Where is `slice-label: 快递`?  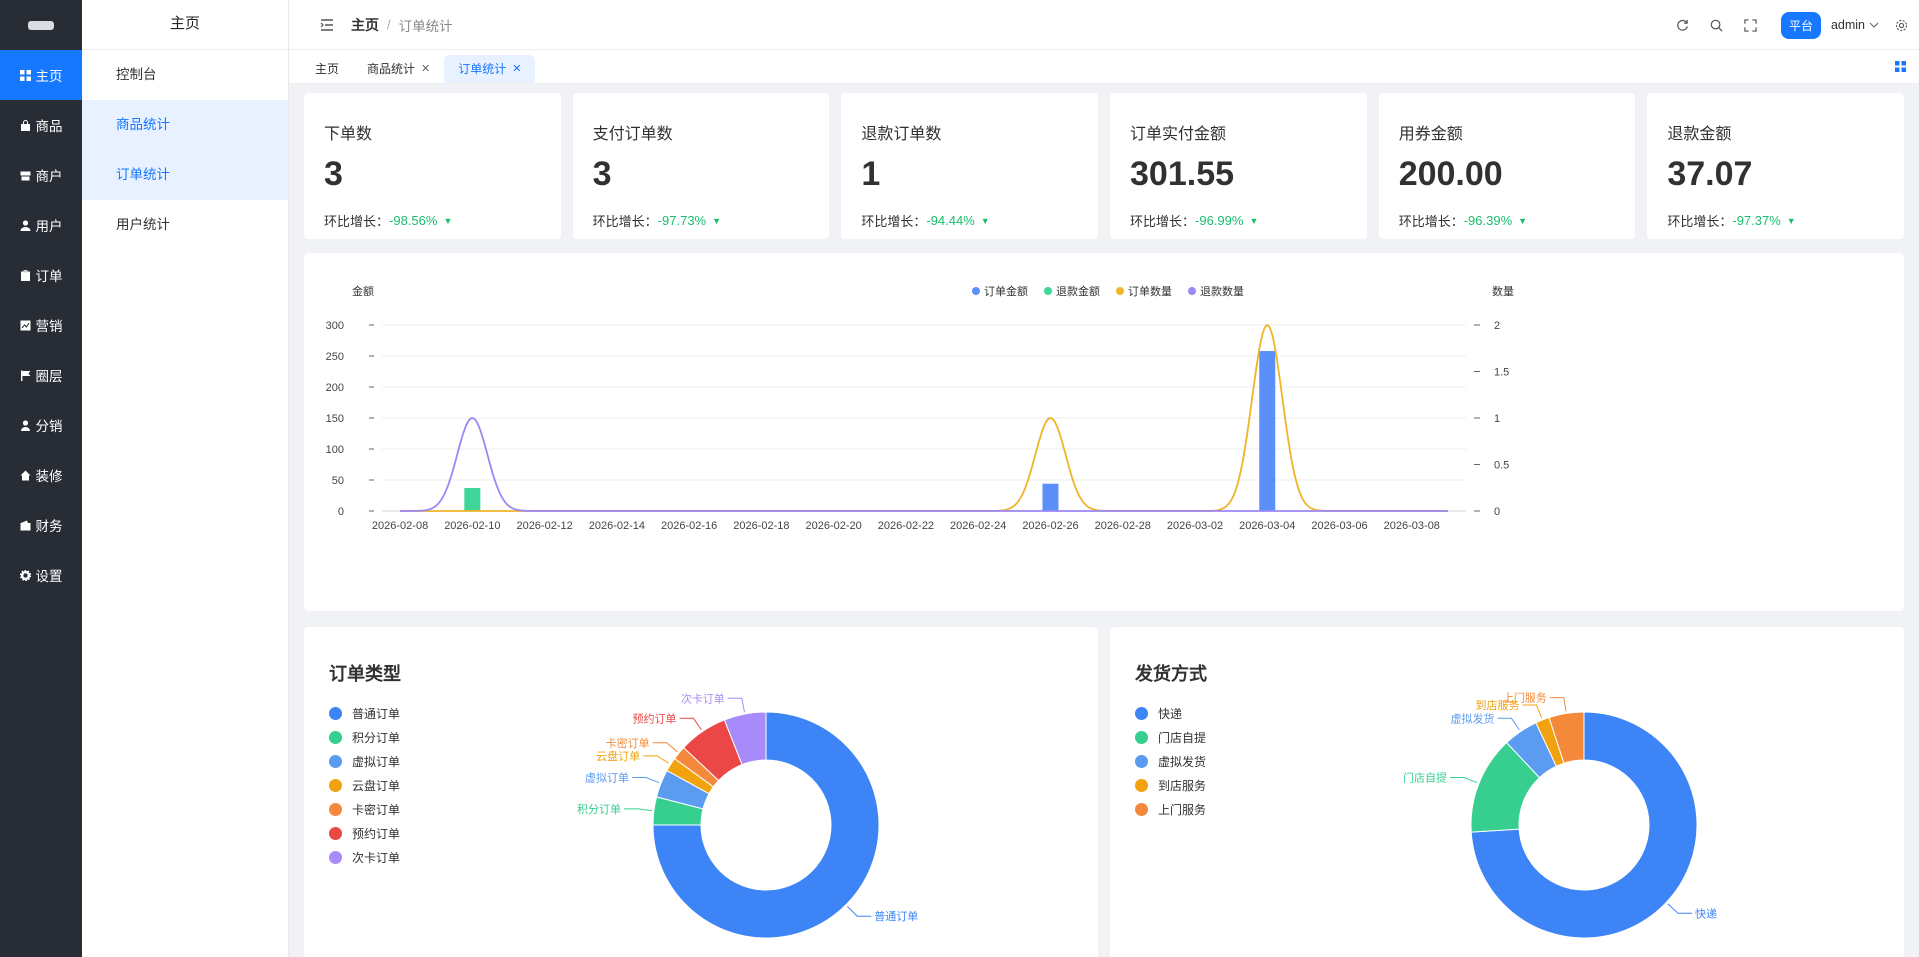 slice-label: 快递 is located at coordinates (1706, 913).